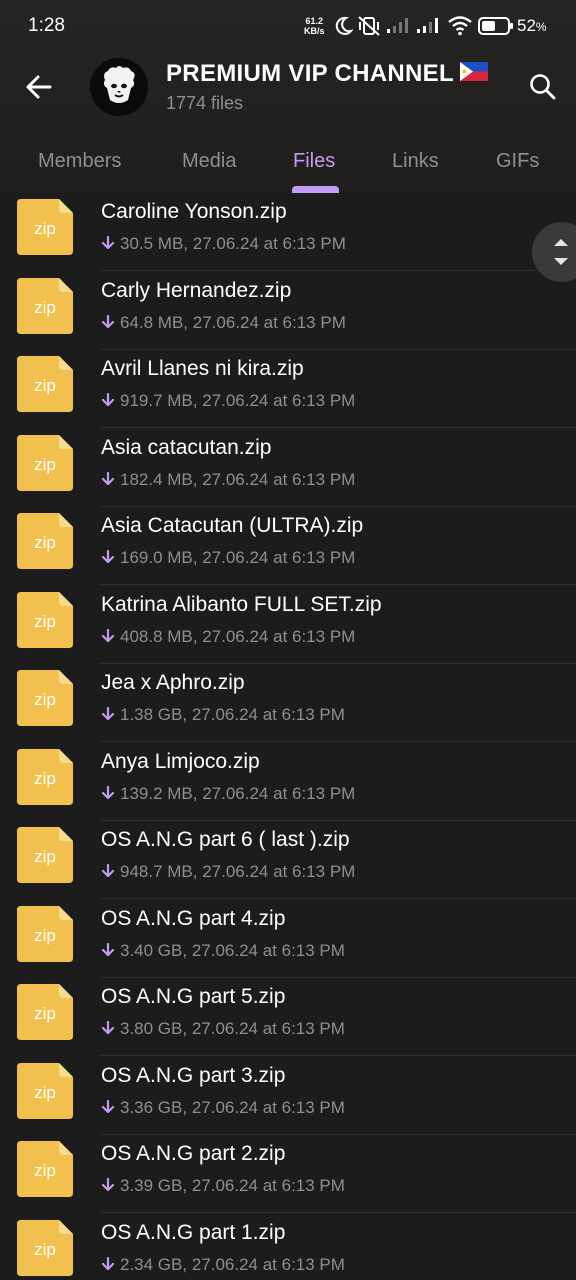  Describe the element at coordinates (315, 189) in the screenshot. I see `active-tab-indicator` at that location.